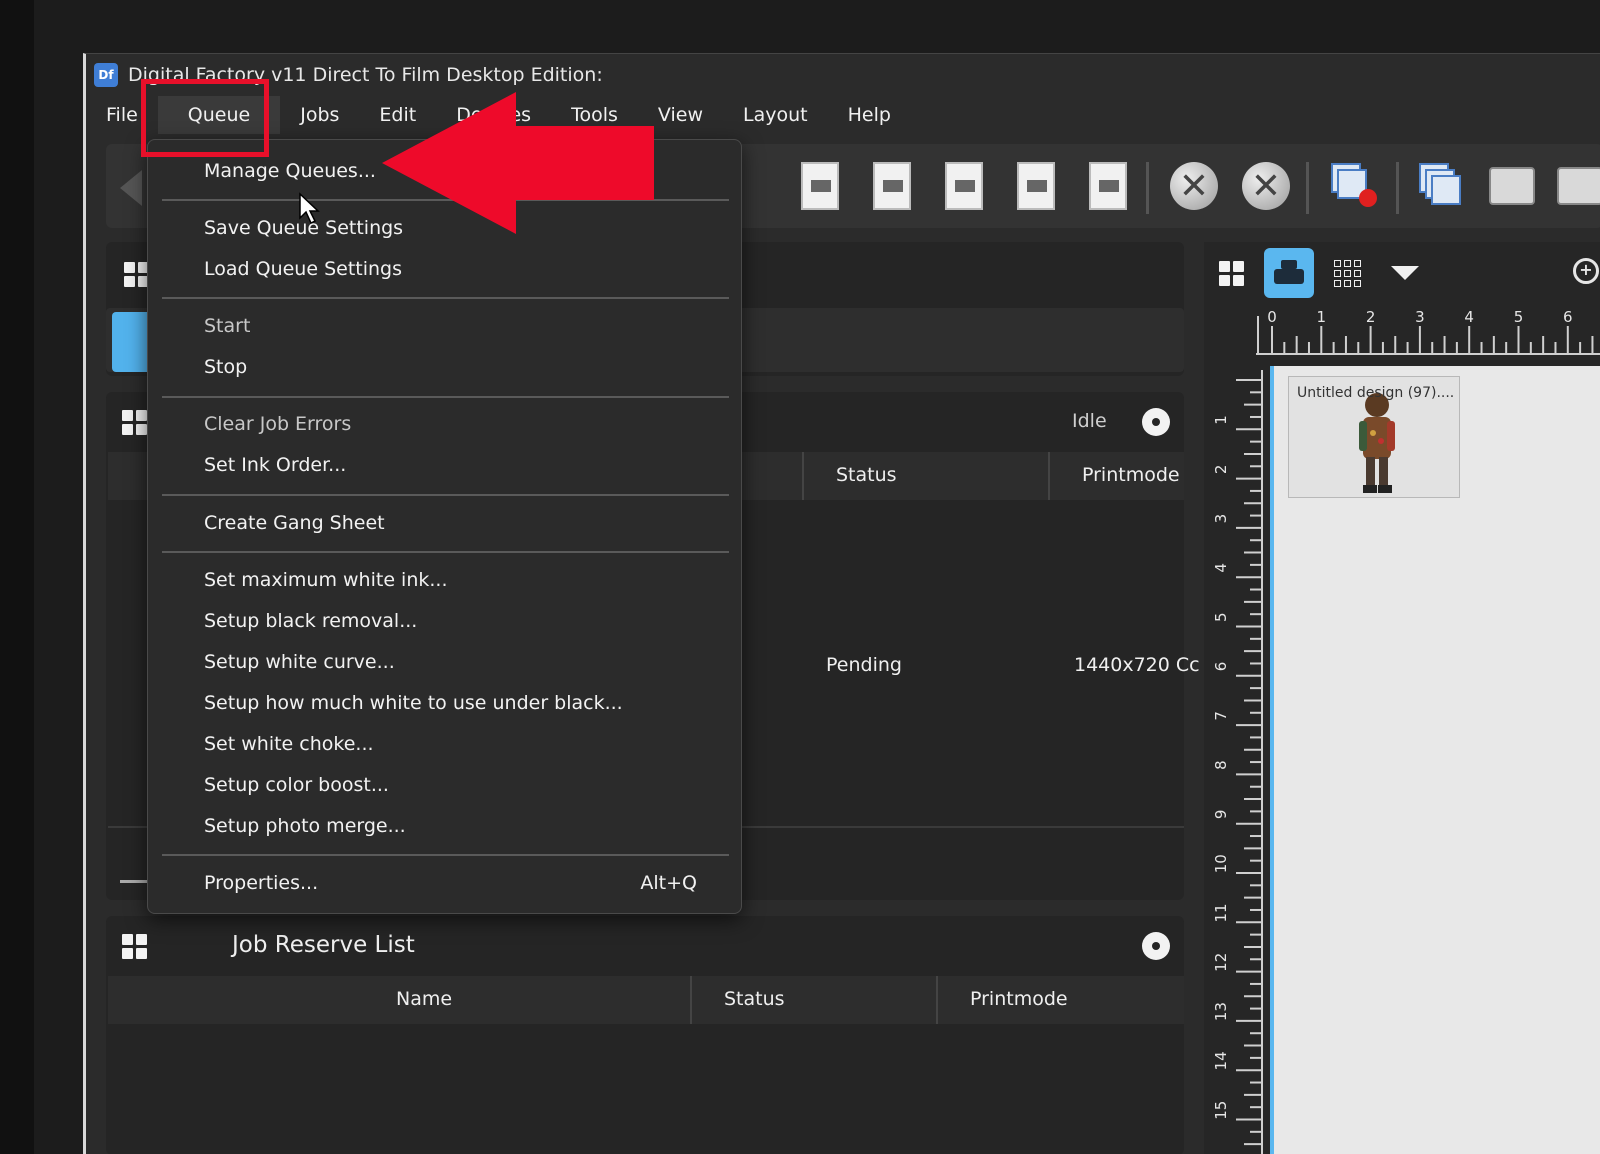 The image size is (1600, 1154). I want to click on annotation-highlight-box, so click(205, 118).